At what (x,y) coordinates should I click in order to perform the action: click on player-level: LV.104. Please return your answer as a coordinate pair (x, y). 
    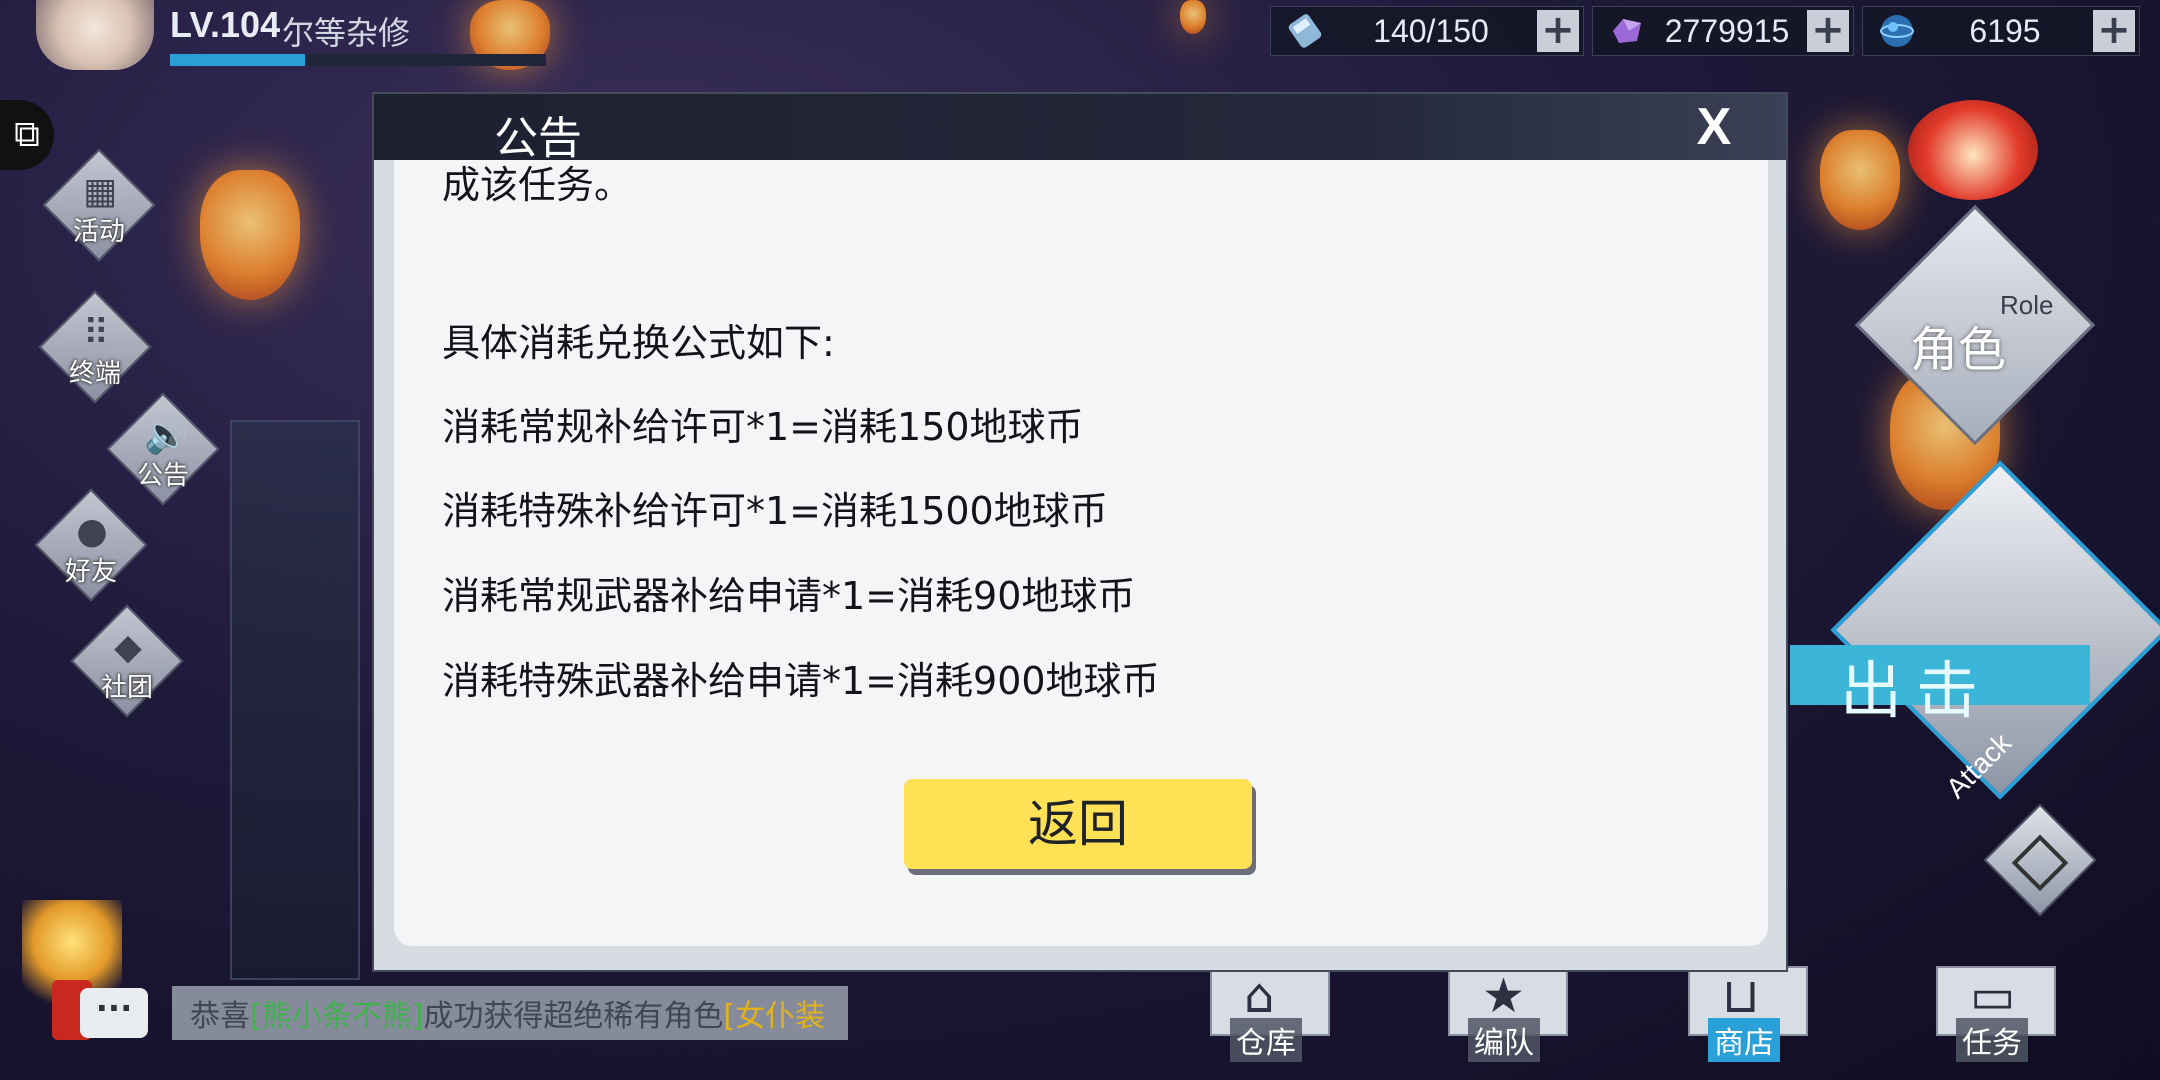
    Looking at the image, I should click on (225, 24).